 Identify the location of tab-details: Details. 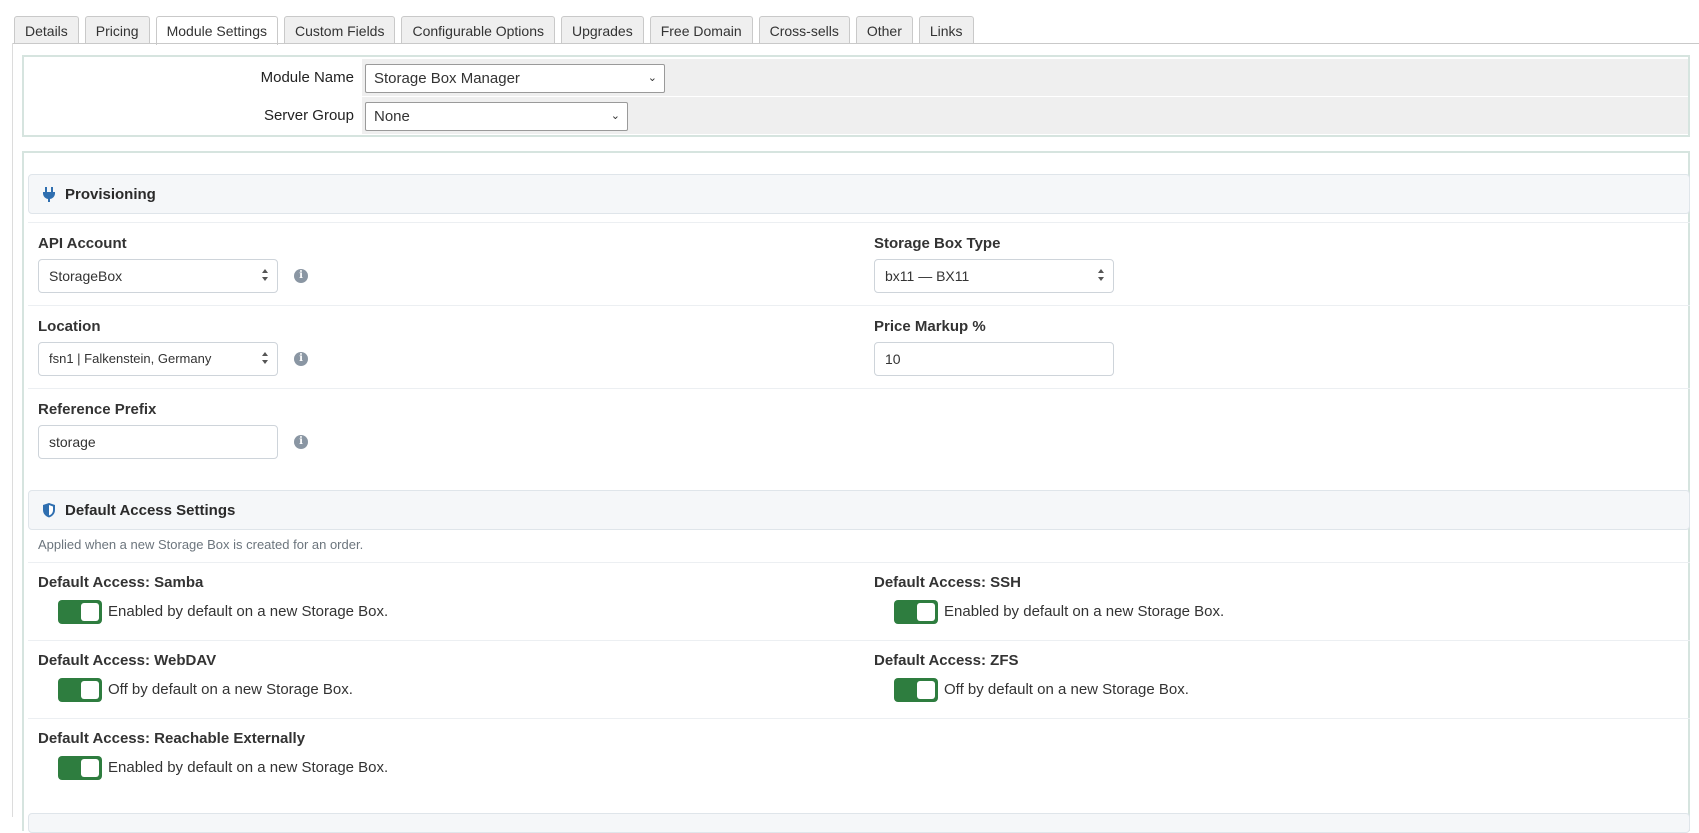
(46, 30).